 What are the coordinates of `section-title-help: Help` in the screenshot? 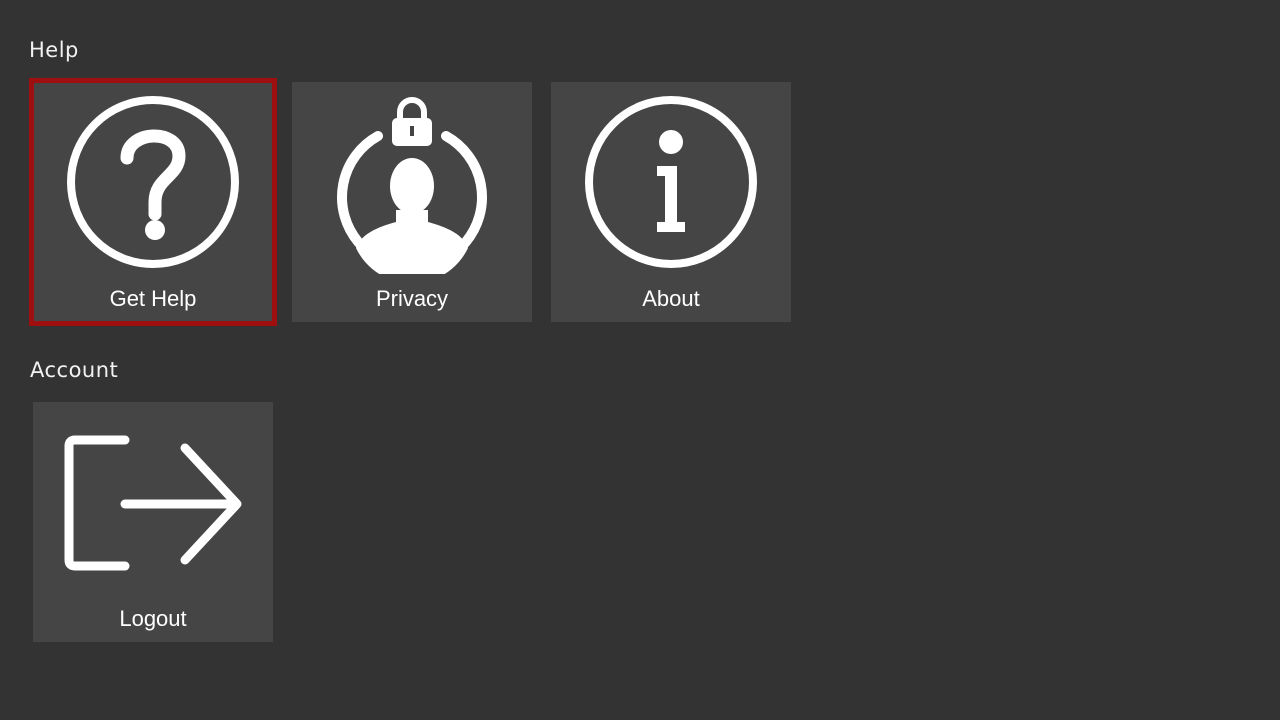 It's located at (54, 50).